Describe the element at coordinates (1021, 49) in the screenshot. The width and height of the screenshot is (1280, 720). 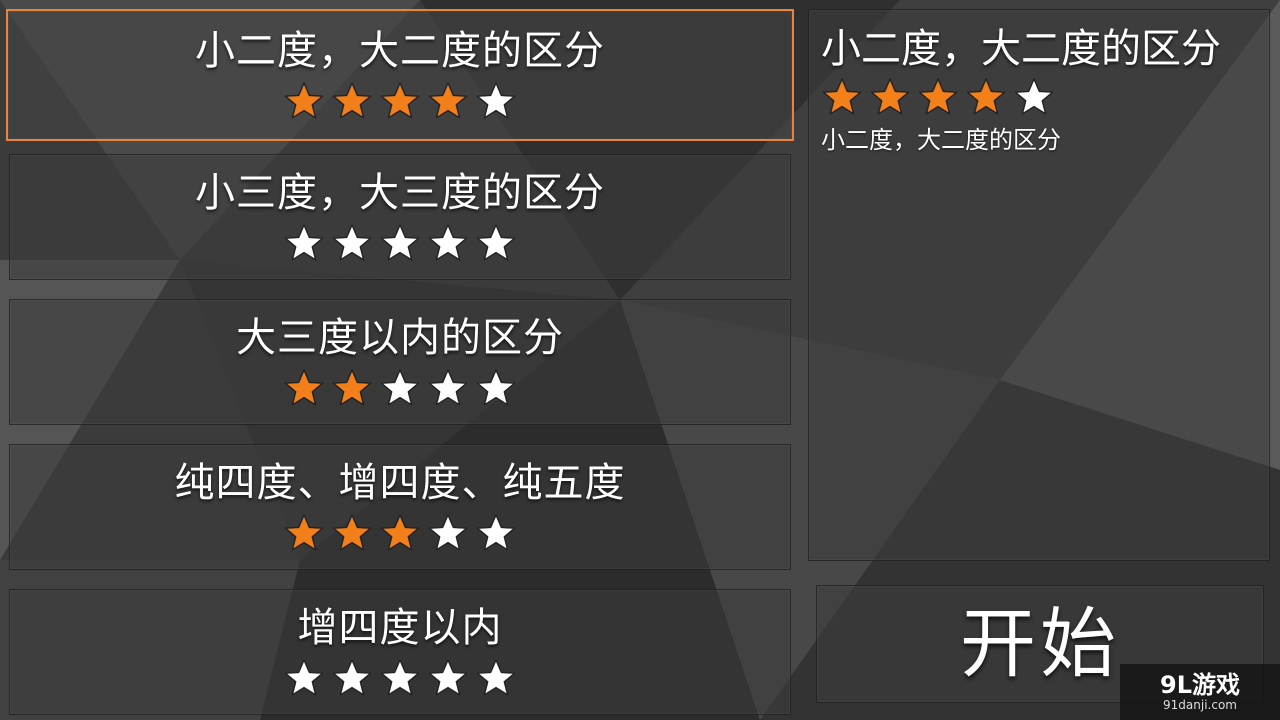
I see `detail-title: 小二度，大二度的区分` at that location.